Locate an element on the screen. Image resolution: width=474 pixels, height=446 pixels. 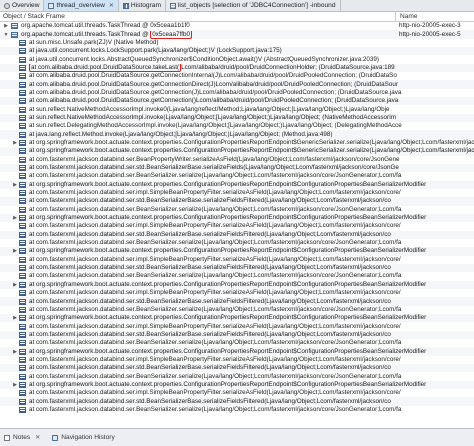
bottom-tab-label: Navigation History is located at coordinates (88, 437).